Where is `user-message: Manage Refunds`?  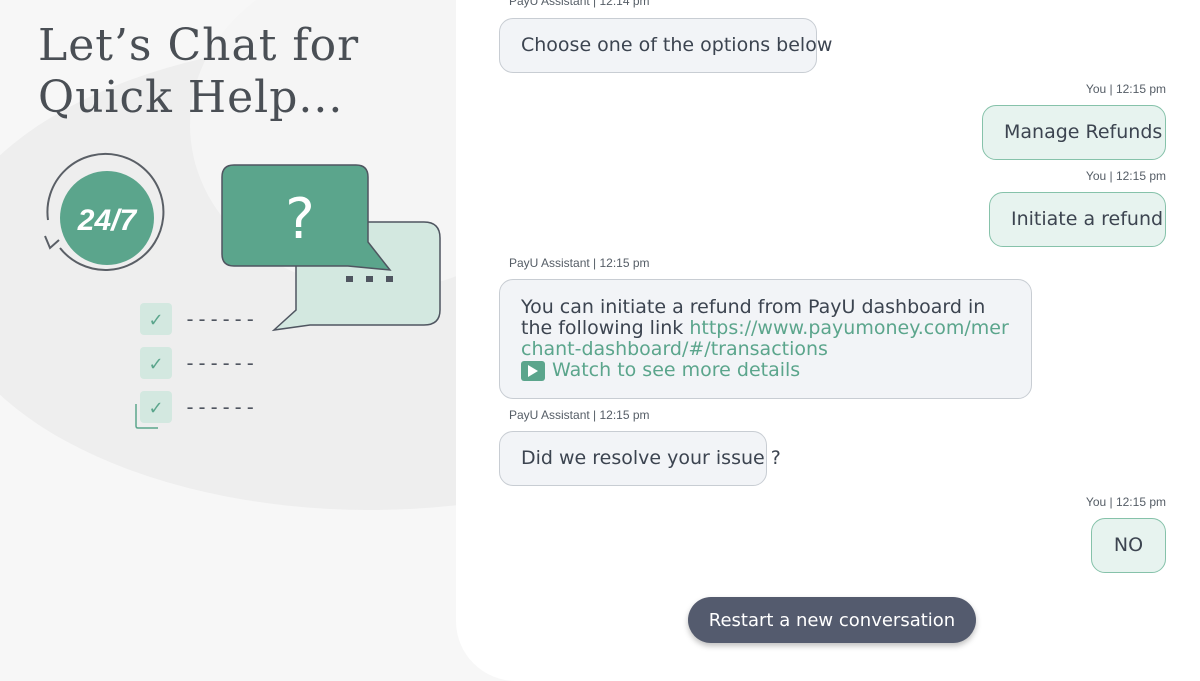 user-message: Manage Refunds is located at coordinates (1074, 132).